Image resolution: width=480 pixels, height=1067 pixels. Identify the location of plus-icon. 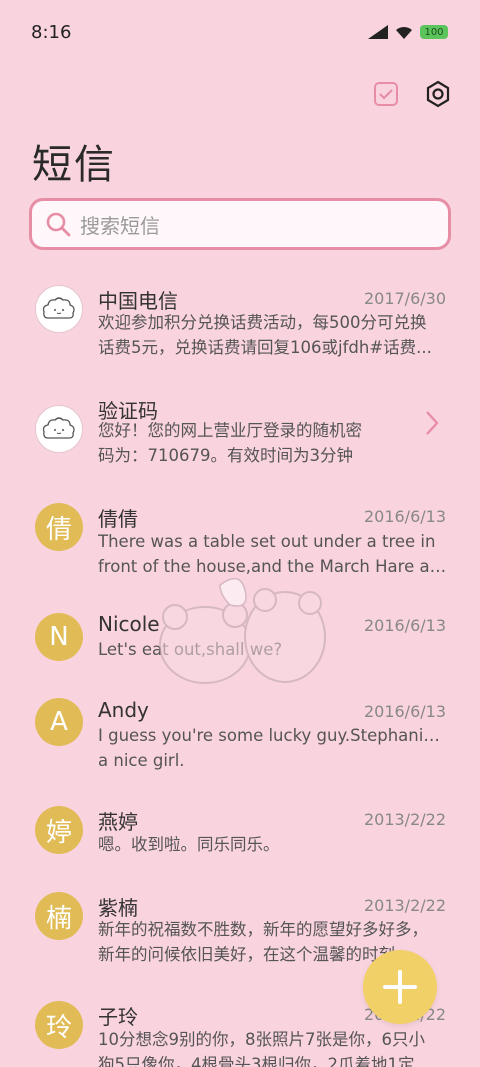
(400, 987).